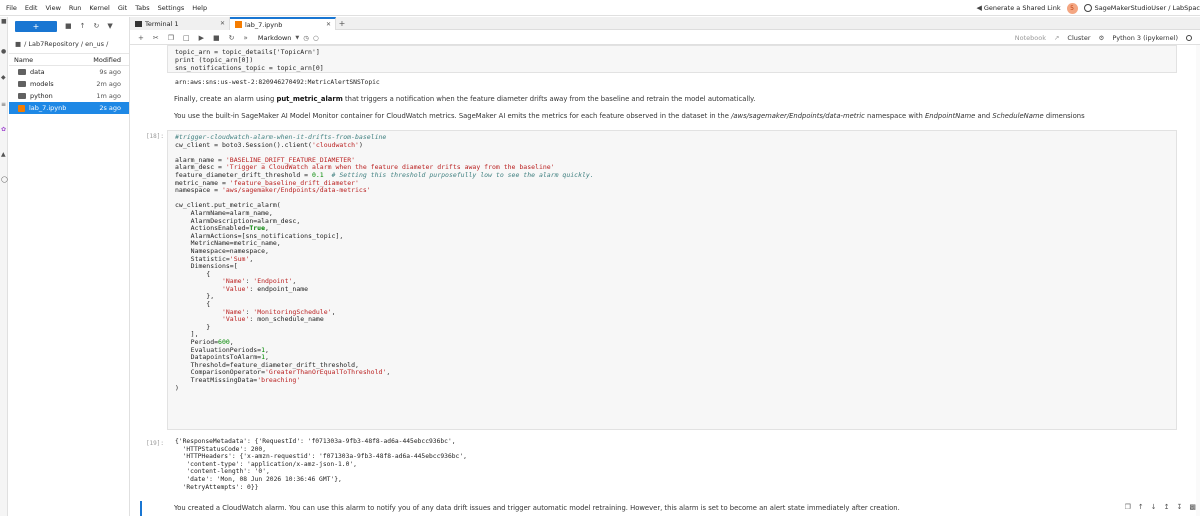 This screenshot has width=1200, height=516. Describe the element at coordinates (141, 38) in the screenshot. I see `add-cell-icon: +` at that location.